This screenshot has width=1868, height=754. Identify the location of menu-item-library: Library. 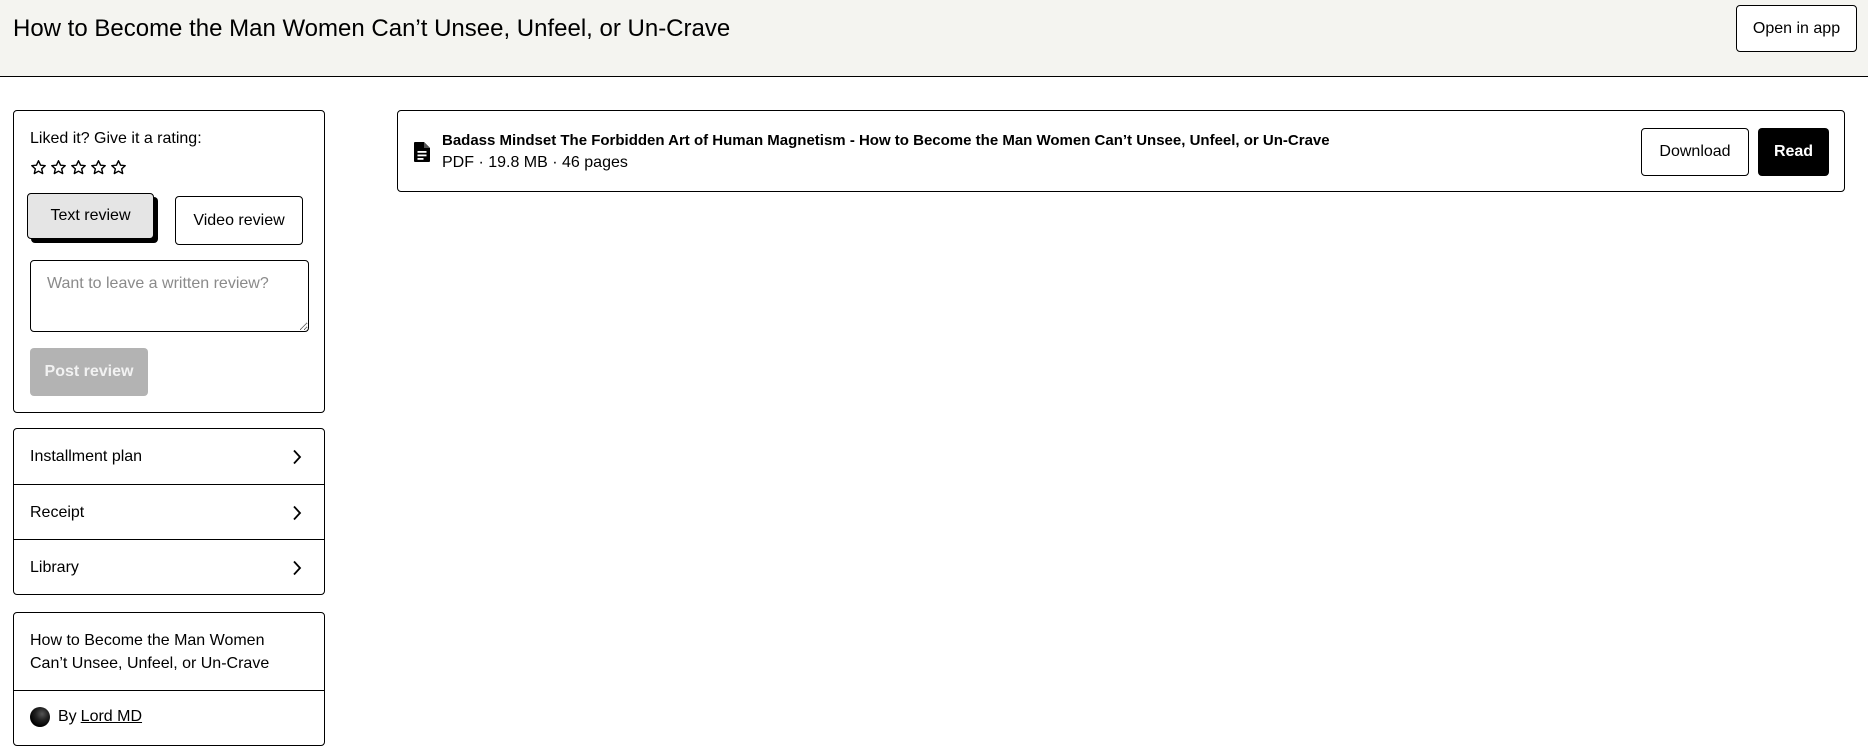
(169, 566).